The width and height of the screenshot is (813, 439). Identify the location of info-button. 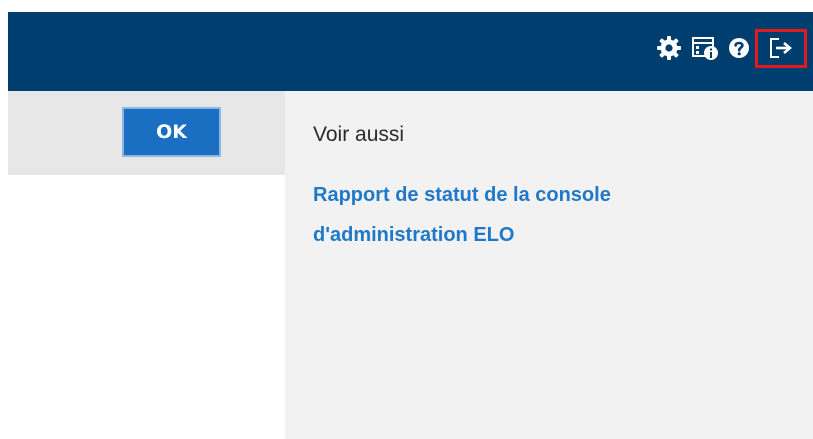
(705, 48).